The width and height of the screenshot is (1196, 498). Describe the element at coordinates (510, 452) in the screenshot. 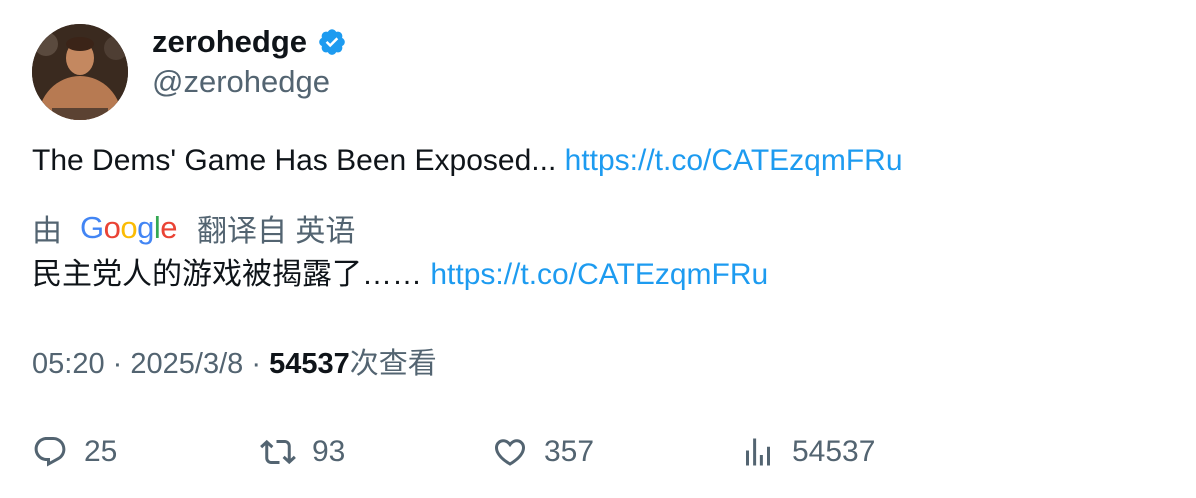

I see `heart-icon` at that location.